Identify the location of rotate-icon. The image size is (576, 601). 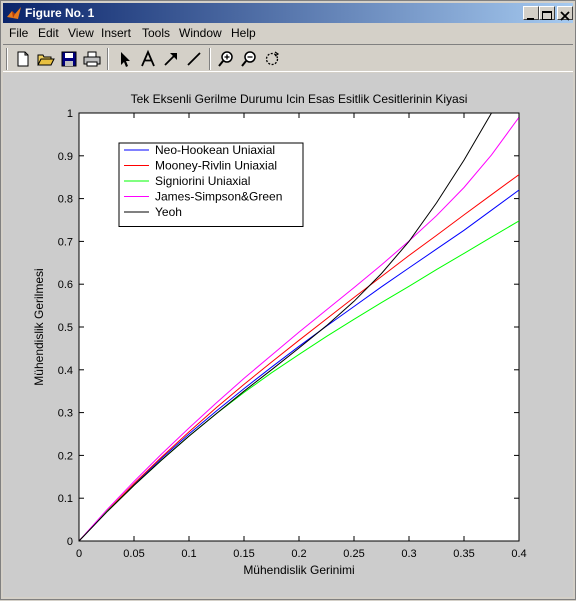
(272, 58).